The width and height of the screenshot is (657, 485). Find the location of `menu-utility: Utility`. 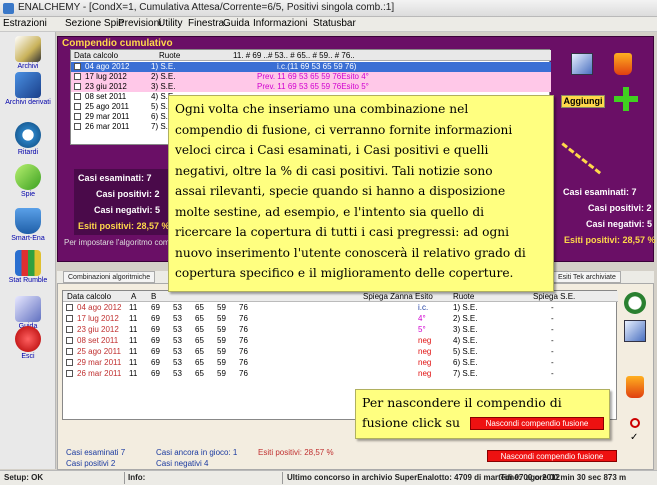

menu-utility: Utility is located at coordinates (170, 23).